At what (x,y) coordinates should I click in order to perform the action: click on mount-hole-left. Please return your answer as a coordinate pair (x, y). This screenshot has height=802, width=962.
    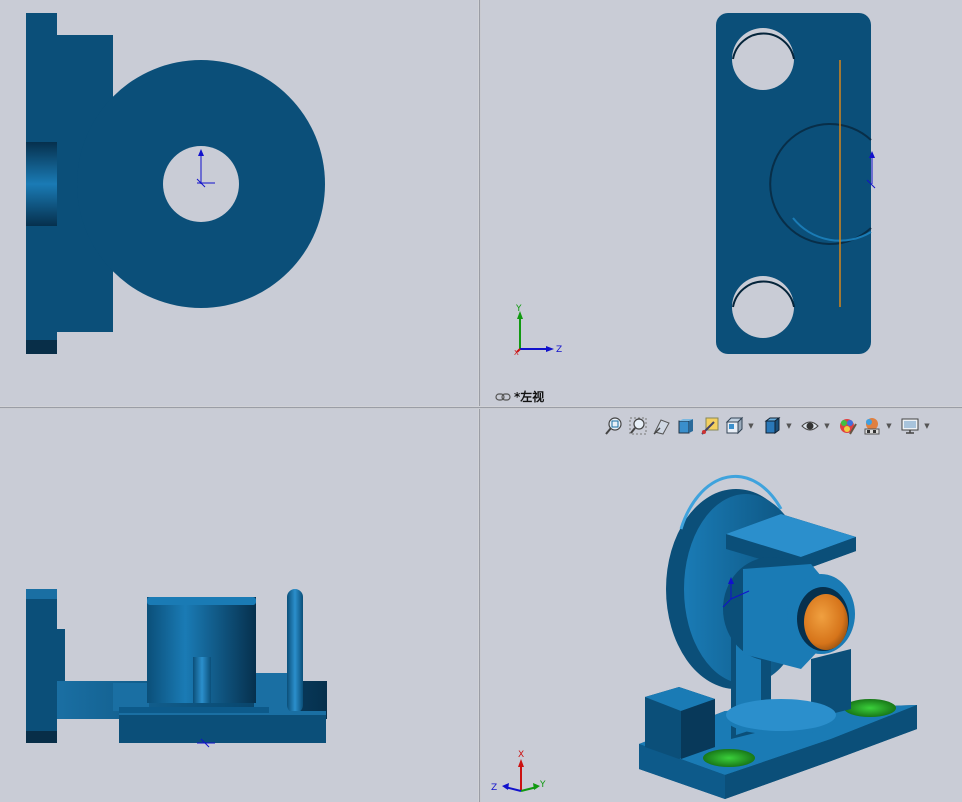
    Looking at the image, I should click on (729, 758).